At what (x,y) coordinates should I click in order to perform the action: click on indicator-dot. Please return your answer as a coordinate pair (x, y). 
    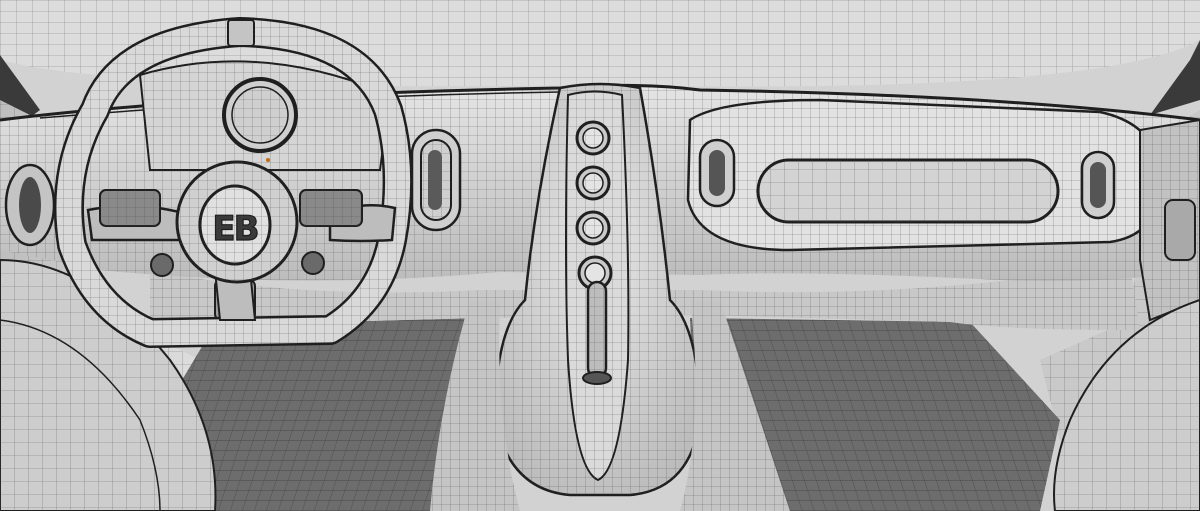
    Looking at the image, I should click on (268, 160).